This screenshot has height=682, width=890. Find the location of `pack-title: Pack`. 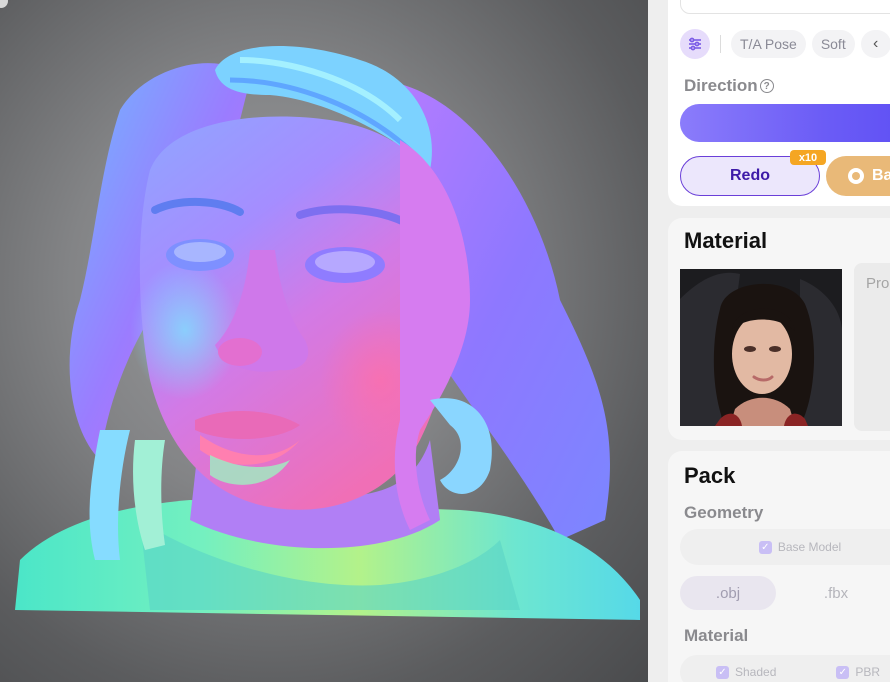

pack-title: Pack is located at coordinates (710, 475).